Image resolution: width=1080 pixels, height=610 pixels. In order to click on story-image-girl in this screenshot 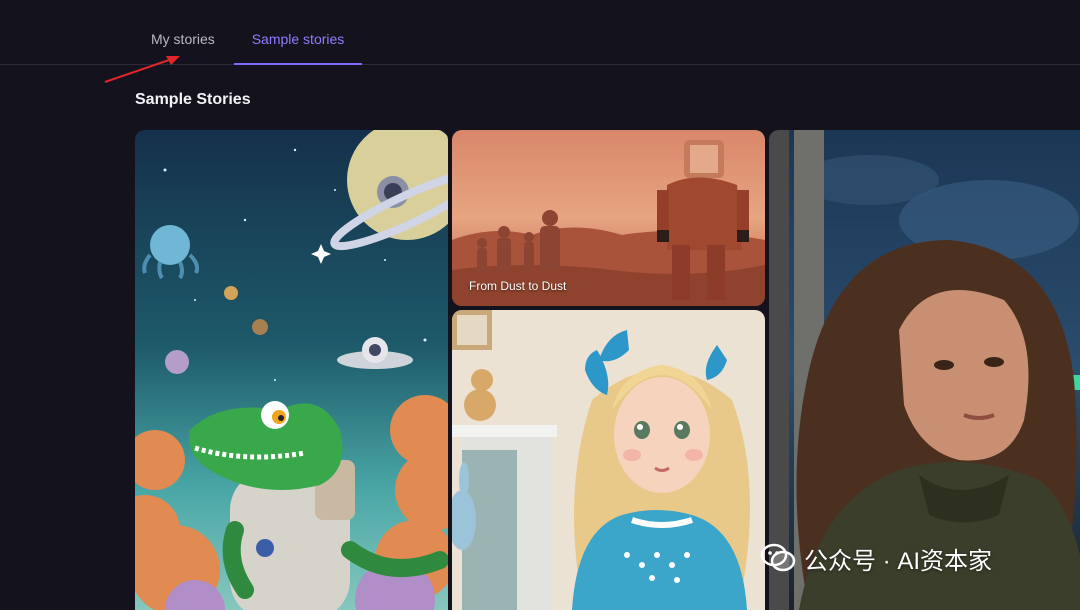, I will do `click(608, 460)`.